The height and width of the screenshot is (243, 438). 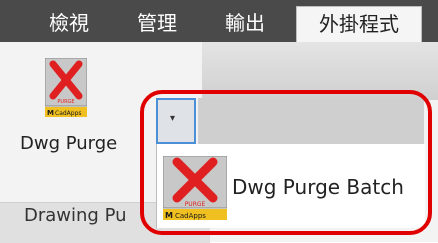 What do you see at coordinates (69, 23) in the screenshot?
I see `tab-view: 檢視` at bounding box center [69, 23].